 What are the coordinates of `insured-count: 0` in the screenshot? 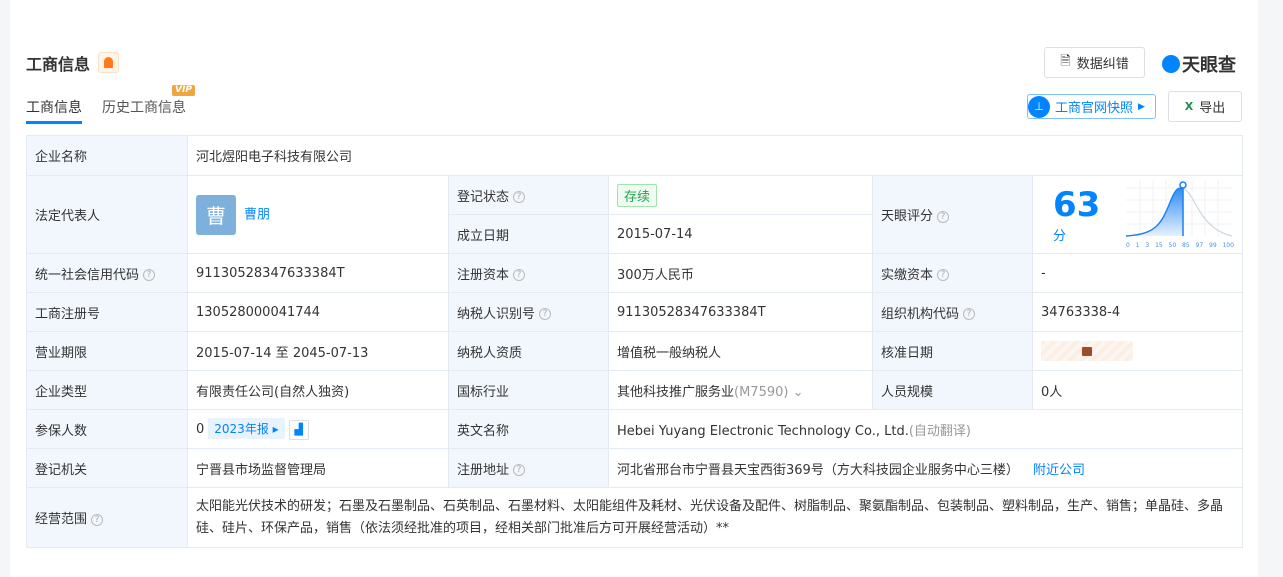 It's located at (200, 430).